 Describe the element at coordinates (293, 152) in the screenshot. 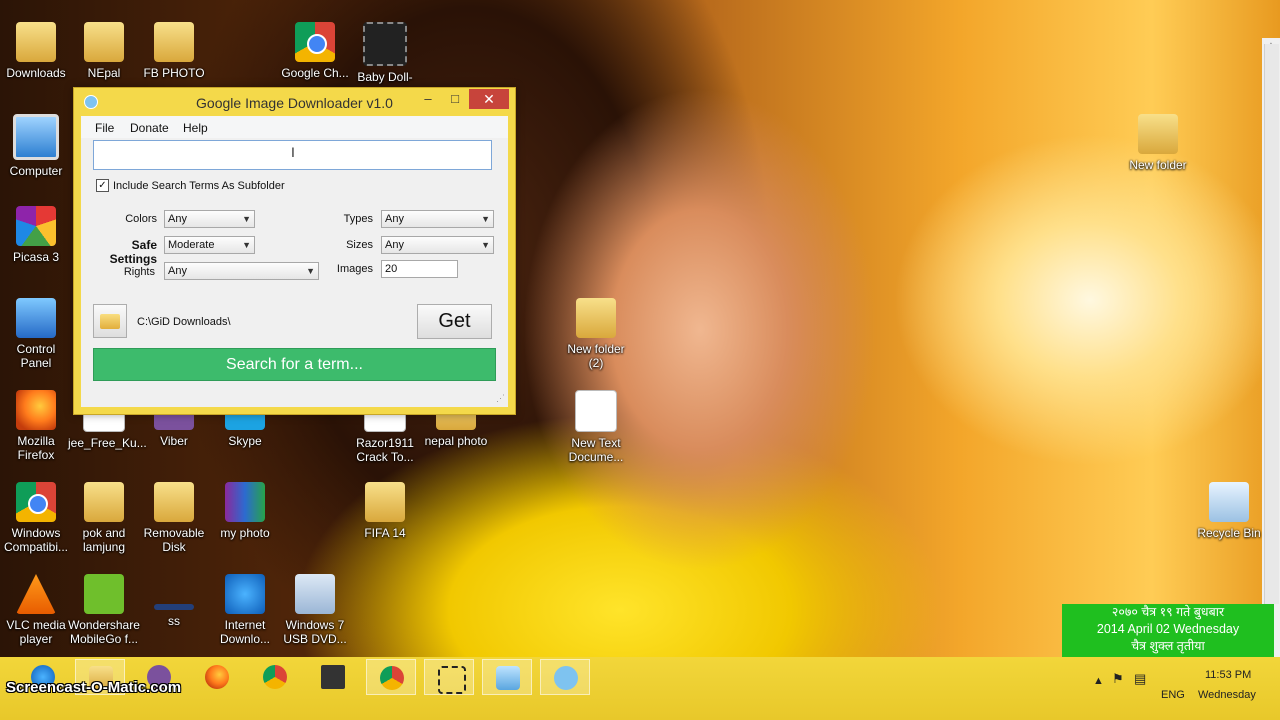

I see `text-cursor-icon: Ι` at that location.